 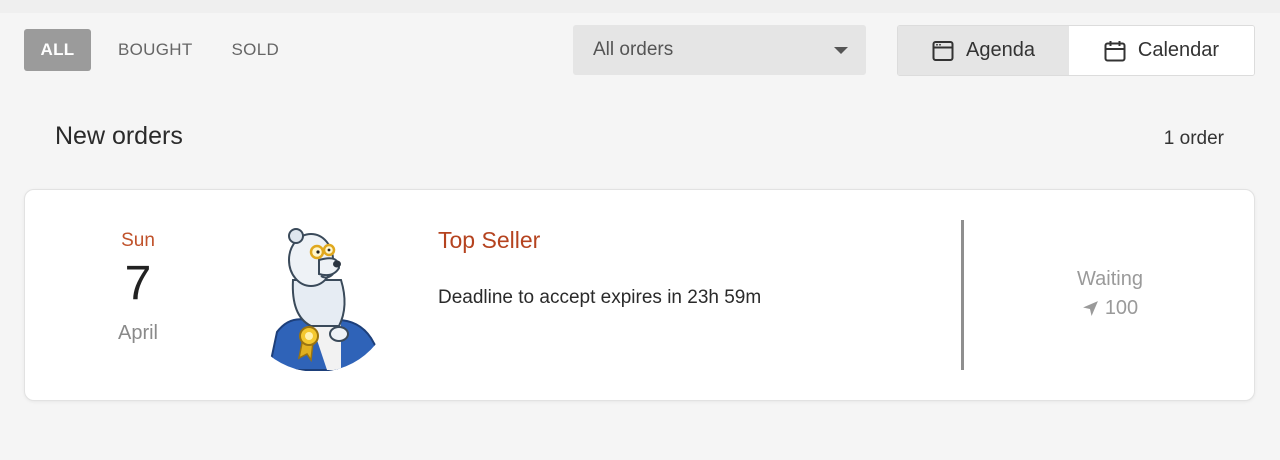 I want to click on order-filter-value: All orders, so click(x=633, y=49).